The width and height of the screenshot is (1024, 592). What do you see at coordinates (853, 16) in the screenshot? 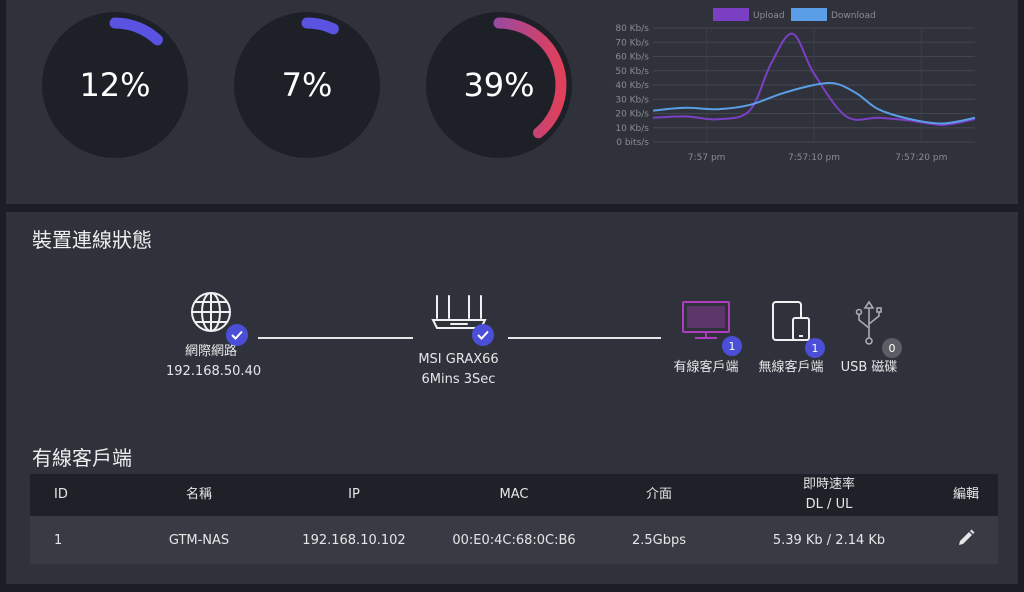
I see `legend-label-download: Download` at bounding box center [853, 16].